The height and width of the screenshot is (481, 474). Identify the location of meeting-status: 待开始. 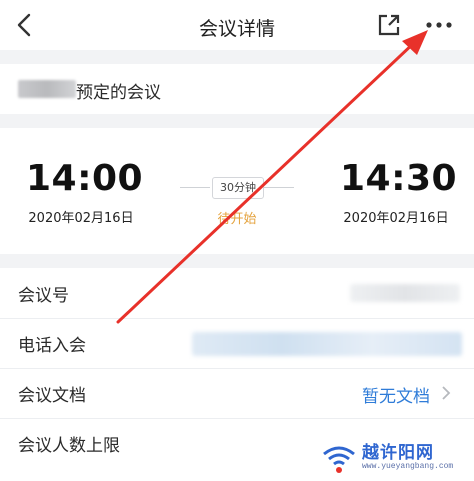
(237, 219).